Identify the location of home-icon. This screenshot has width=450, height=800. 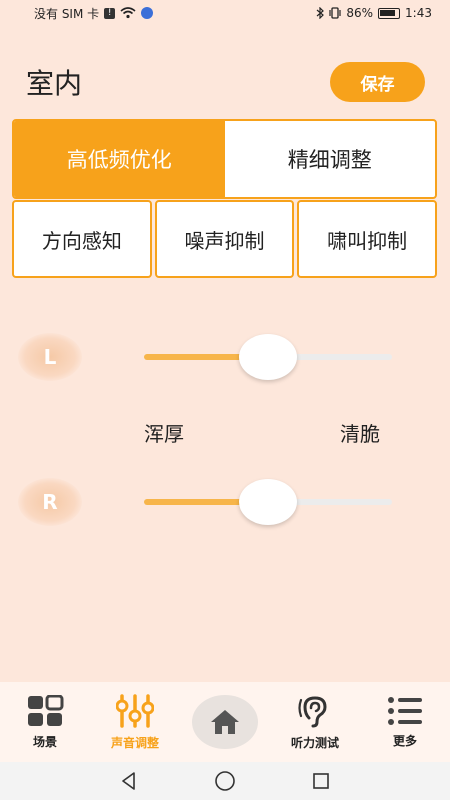
(225, 722).